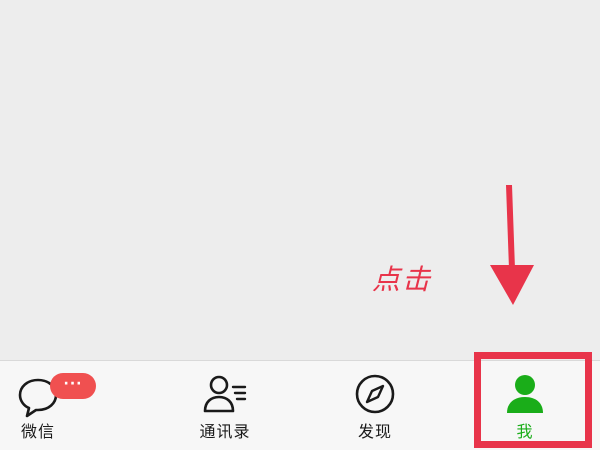 This screenshot has width=600, height=450. I want to click on tab-discover-label: 发现, so click(374, 431).